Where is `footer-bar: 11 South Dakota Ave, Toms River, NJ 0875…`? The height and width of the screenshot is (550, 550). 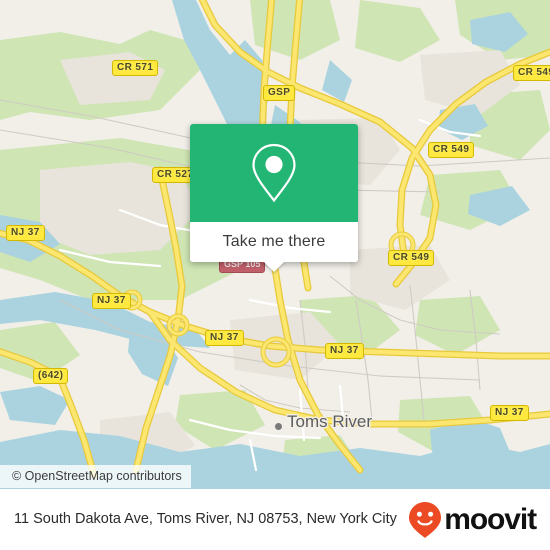 footer-bar: 11 South Dakota Ave, Toms River, NJ 0875… is located at coordinates (275, 519).